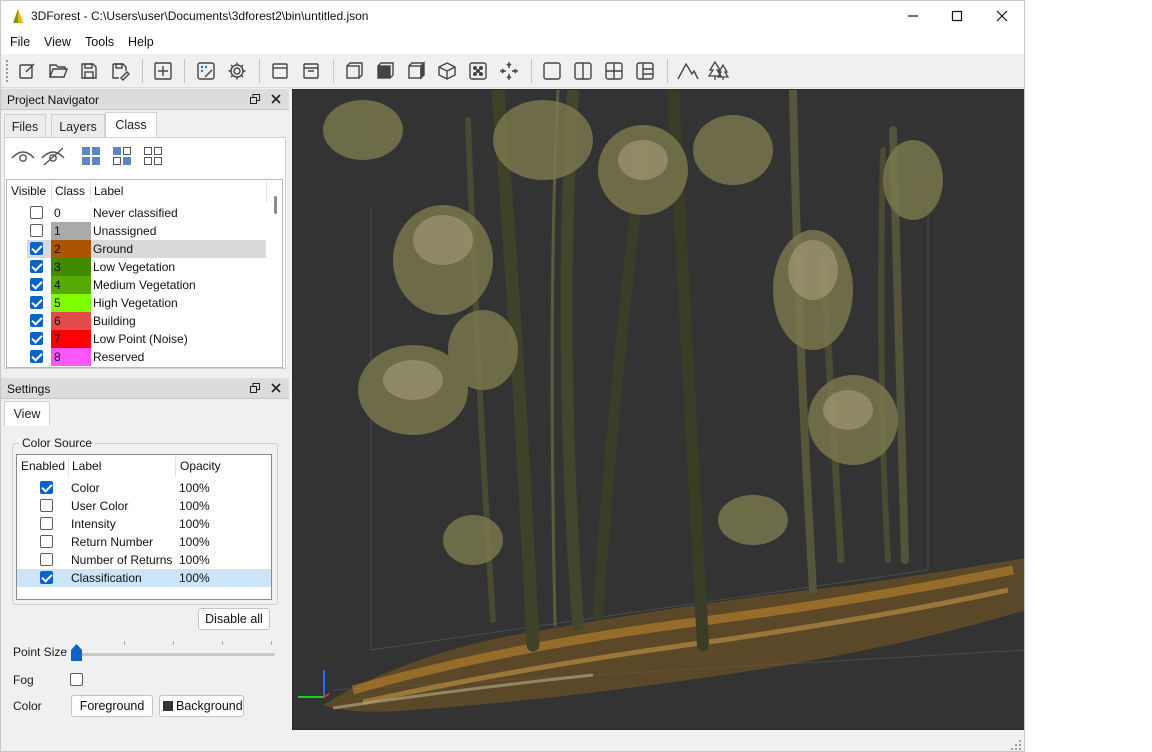 Image resolution: width=1152 pixels, height=752 pixels. Describe the element at coordinates (146, 267) in the screenshot. I see `class-row: 3 Low Vegetation` at that location.